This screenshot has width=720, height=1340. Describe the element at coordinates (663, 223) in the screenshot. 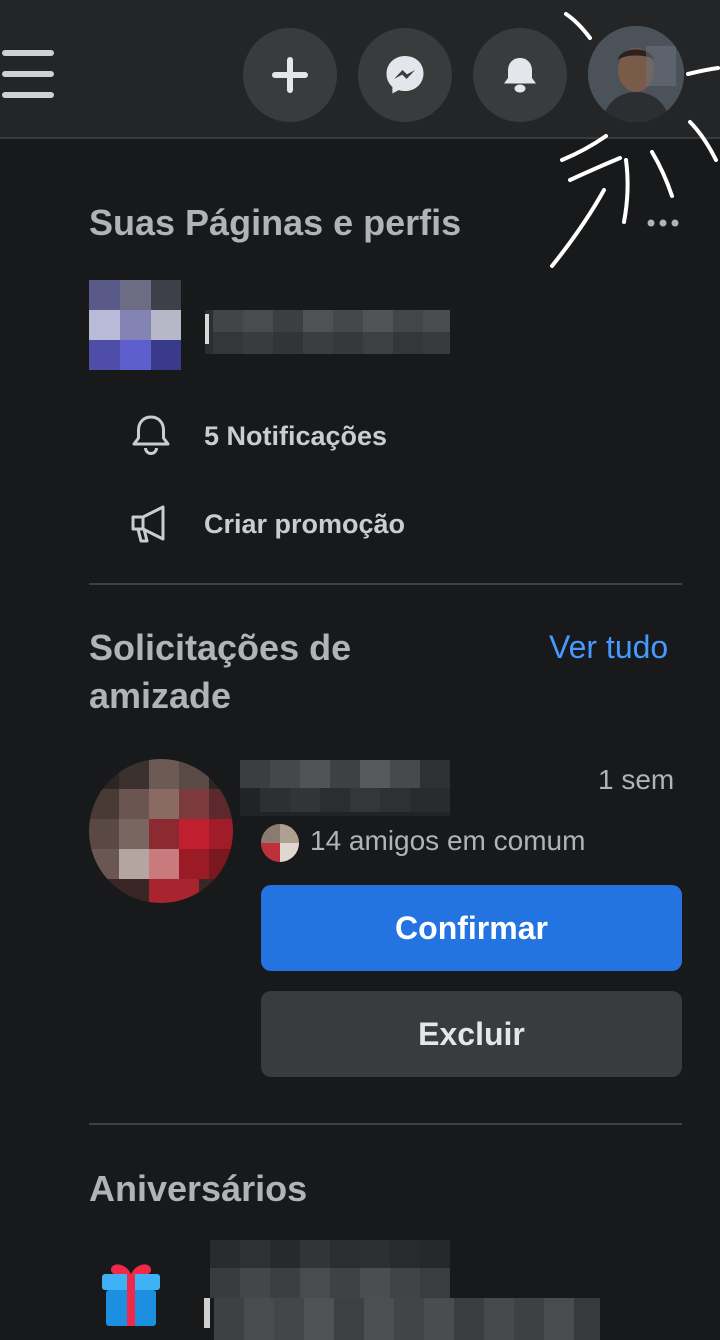

I see `more-dots-icon` at that location.